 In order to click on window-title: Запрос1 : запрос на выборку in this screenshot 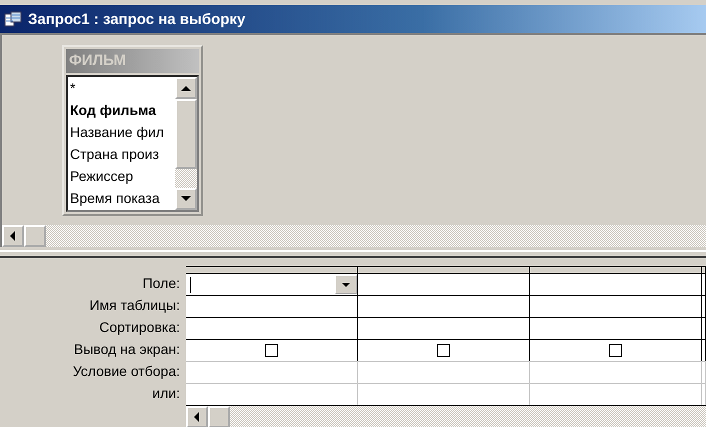, I will do `click(137, 19)`.